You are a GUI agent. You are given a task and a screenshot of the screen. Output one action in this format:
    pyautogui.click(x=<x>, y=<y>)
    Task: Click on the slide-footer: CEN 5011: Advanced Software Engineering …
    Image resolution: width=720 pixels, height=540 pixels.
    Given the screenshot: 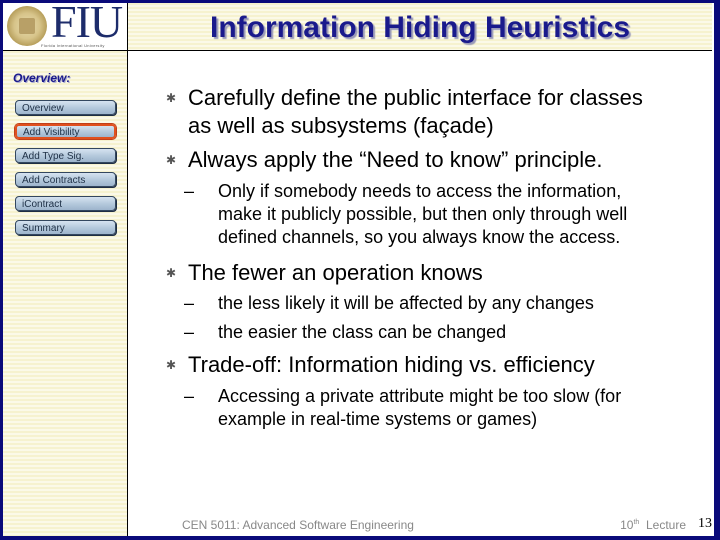 What is the action you would take?
    pyautogui.click(x=420, y=523)
    